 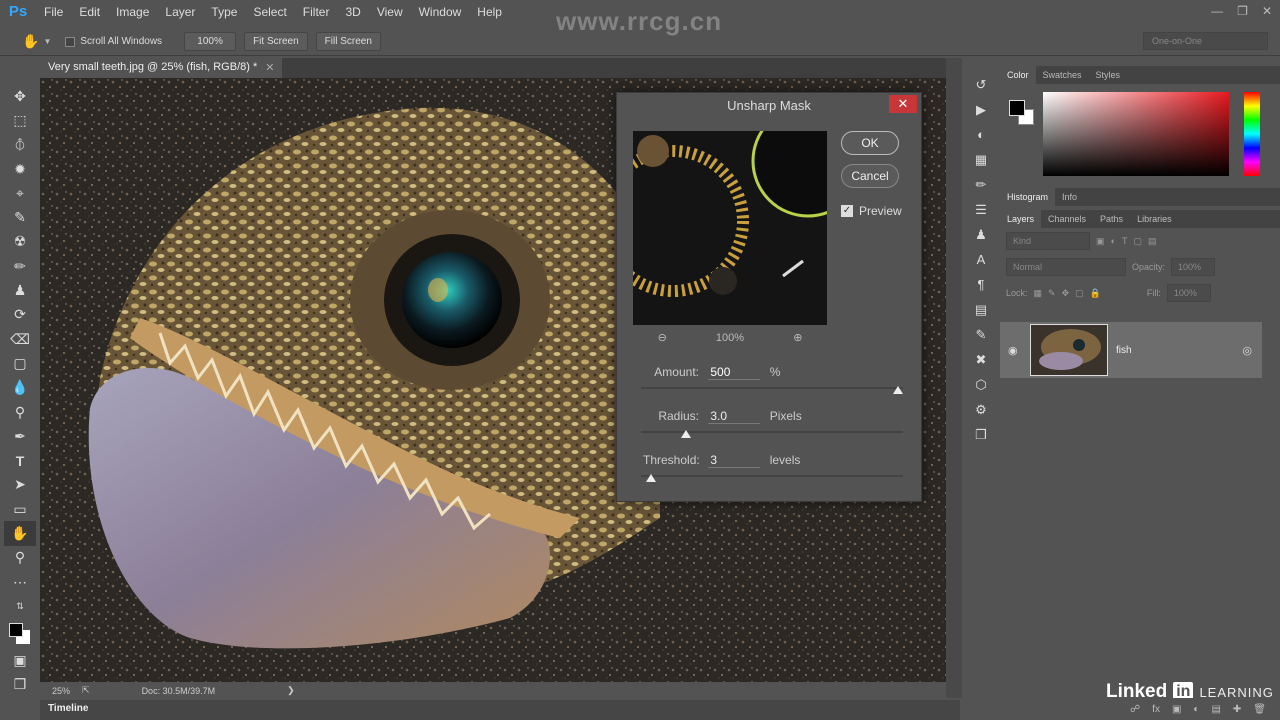 What do you see at coordinates (981, 234) in the screenshot?
I see `clone-source-icon: ♟` at bounding box center [981, 234].